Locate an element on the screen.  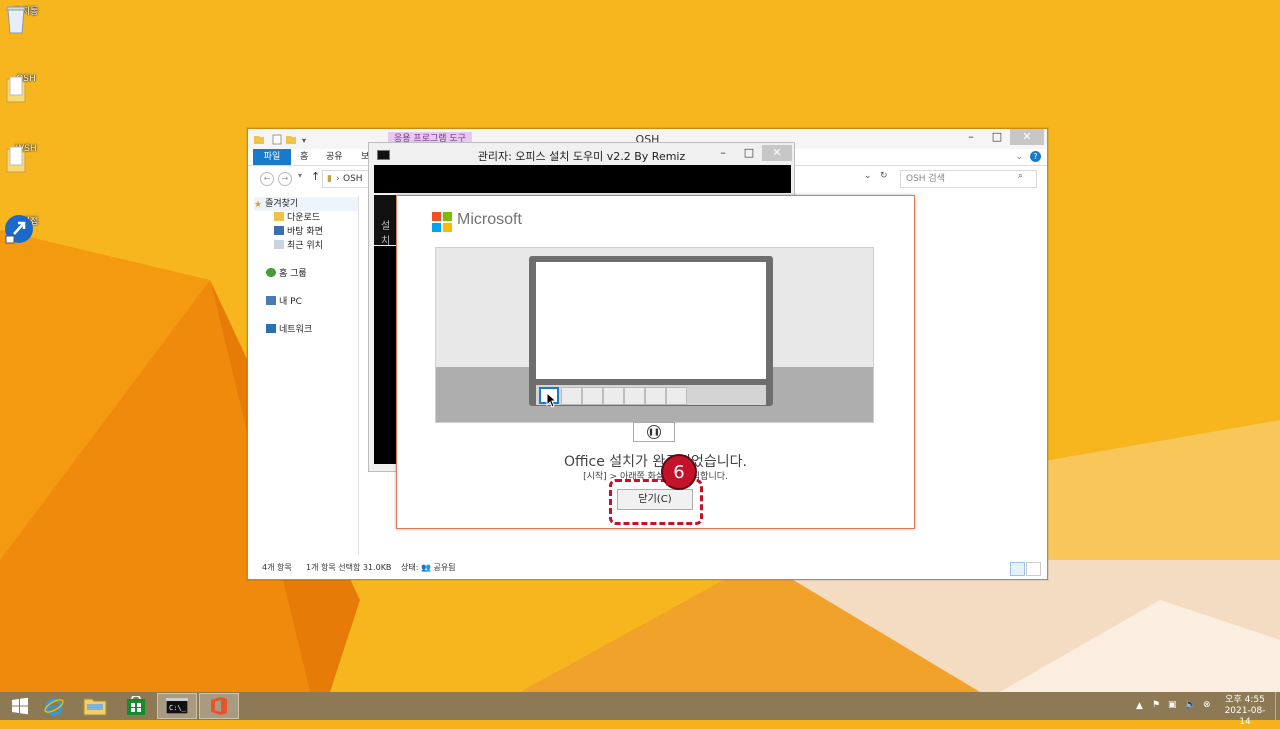
internet-explorer-icon is located at coordinates (54, 707).